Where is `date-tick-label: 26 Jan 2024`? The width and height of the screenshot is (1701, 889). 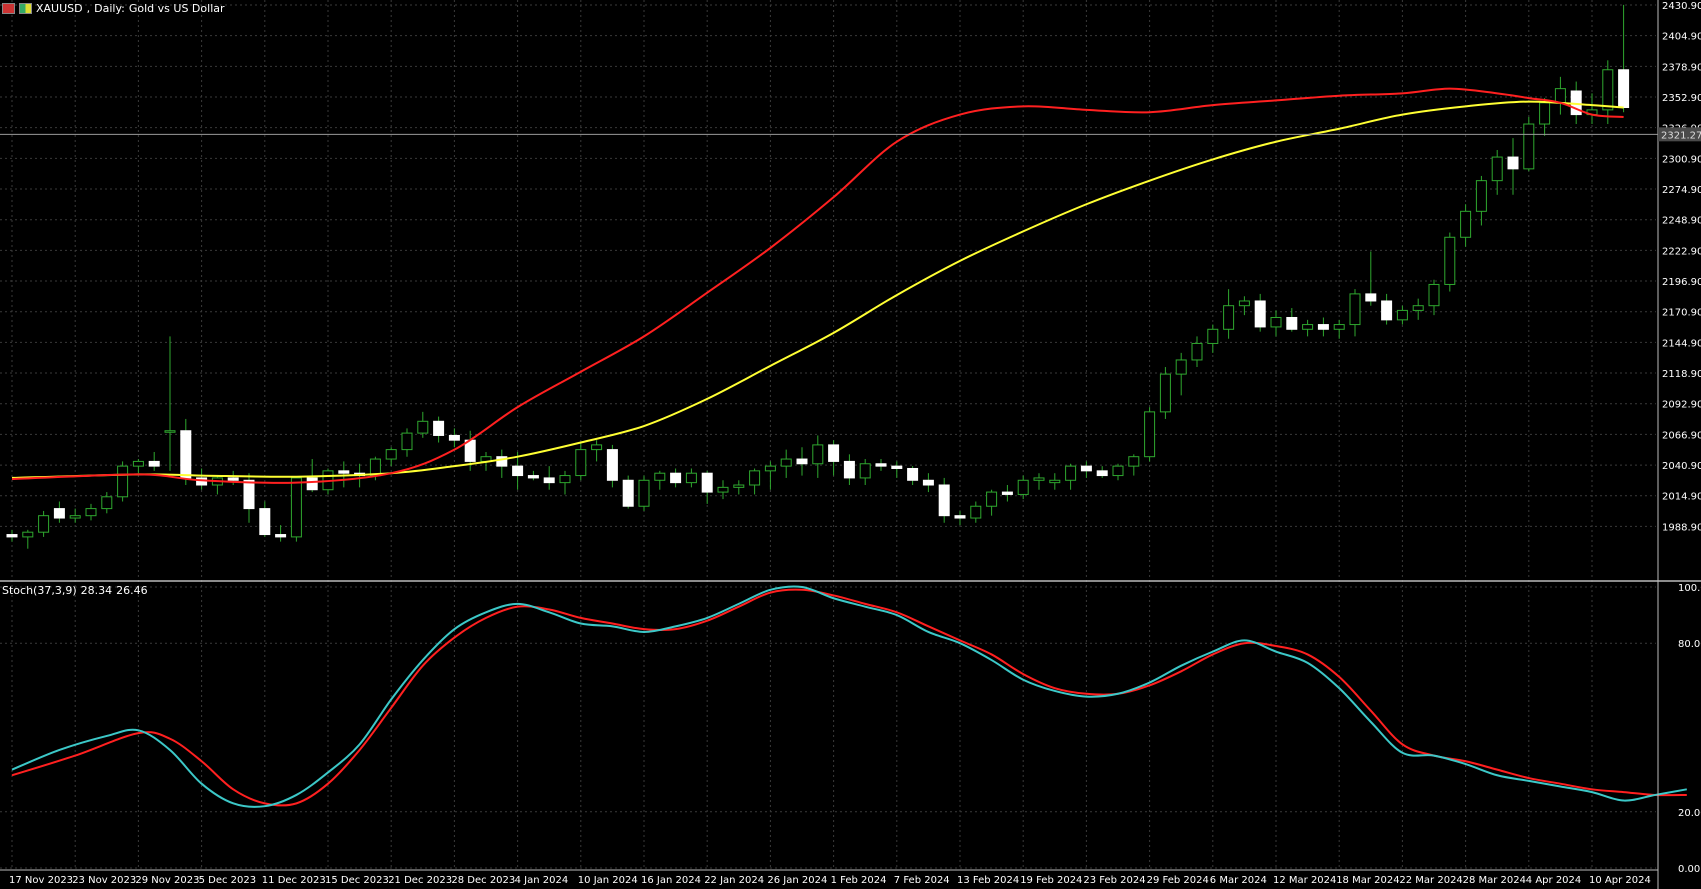 date-tick-label: 26 Jan 2024 is located at coordinates (797, 880).